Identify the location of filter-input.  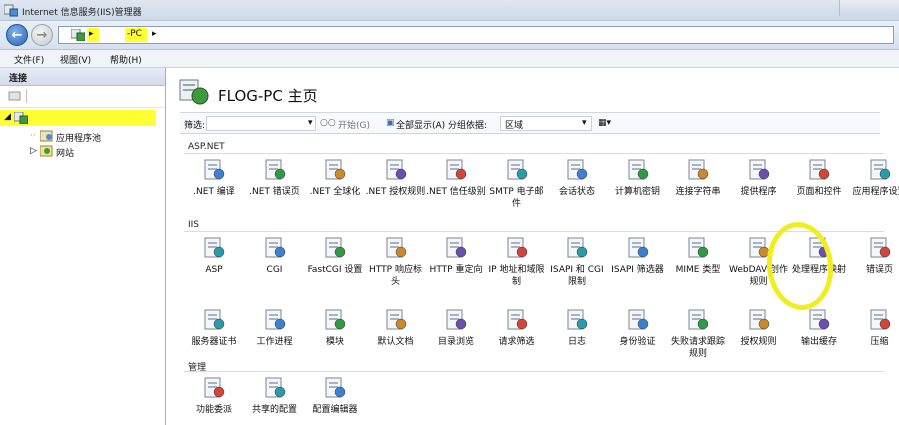
(261, 123).